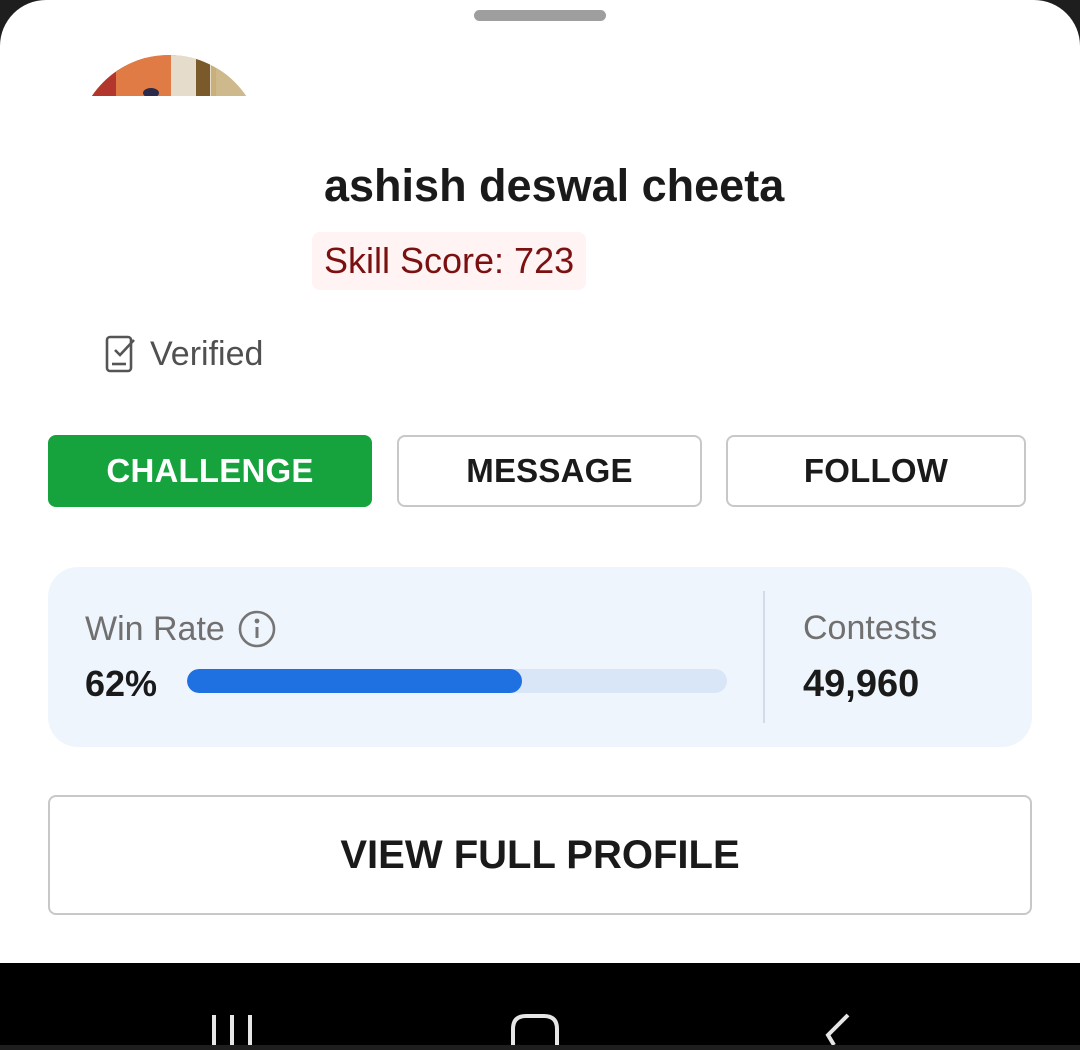 The width and height of the screenshot is (1080, 1050). I want to click on recents-icon, so click(233, 1031).